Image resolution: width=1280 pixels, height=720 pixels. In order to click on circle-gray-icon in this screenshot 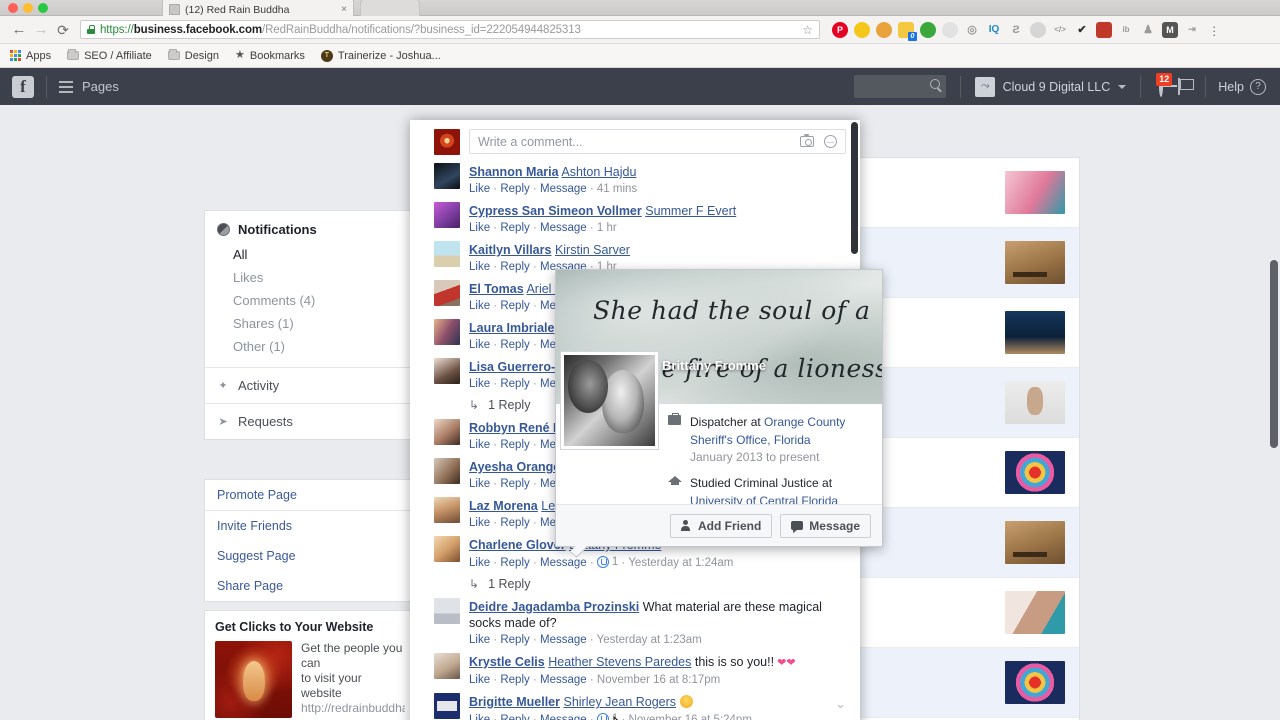, I will do `click(1038, 29)`.